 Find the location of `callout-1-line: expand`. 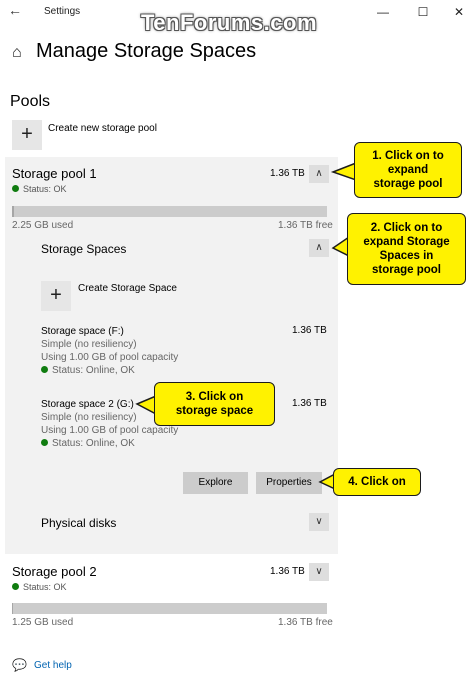

callout-1-line: expand is located at coordinates (408, 170).